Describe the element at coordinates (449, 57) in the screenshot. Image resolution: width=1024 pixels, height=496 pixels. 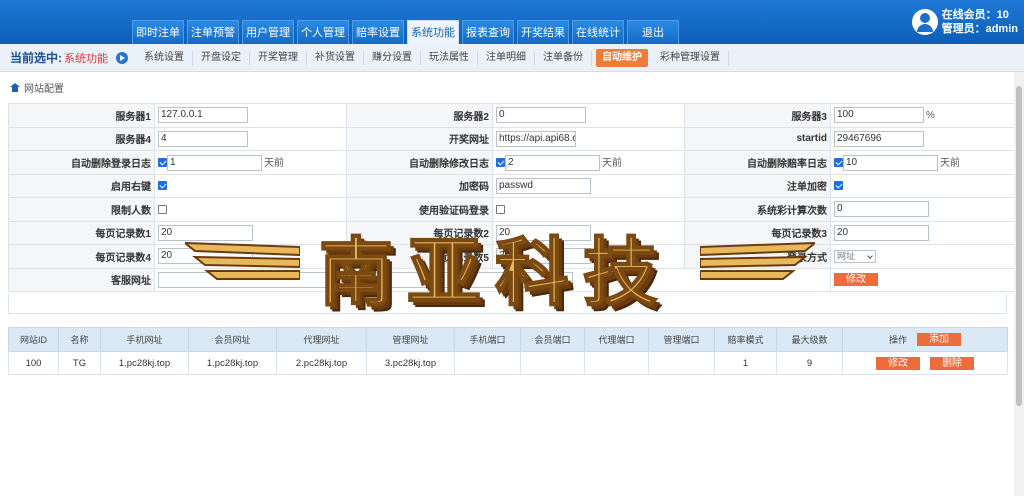
I see `subnav-play-attributes: 玩法属性` at that location.